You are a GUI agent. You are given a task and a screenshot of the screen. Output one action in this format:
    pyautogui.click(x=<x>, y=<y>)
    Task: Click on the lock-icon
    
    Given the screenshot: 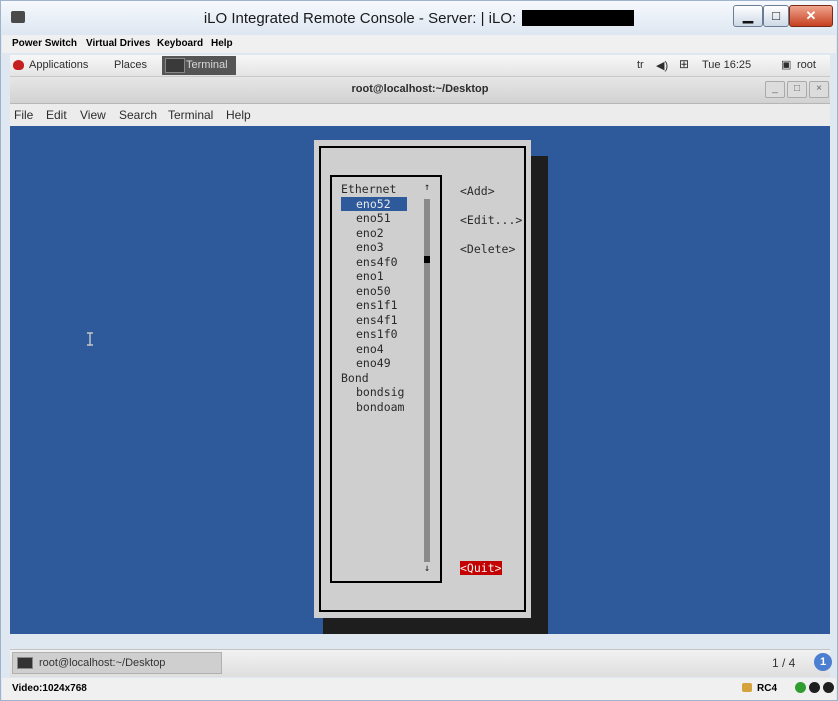 What is the action you would take?
    pyautogui.click(x=747, y=687)
    